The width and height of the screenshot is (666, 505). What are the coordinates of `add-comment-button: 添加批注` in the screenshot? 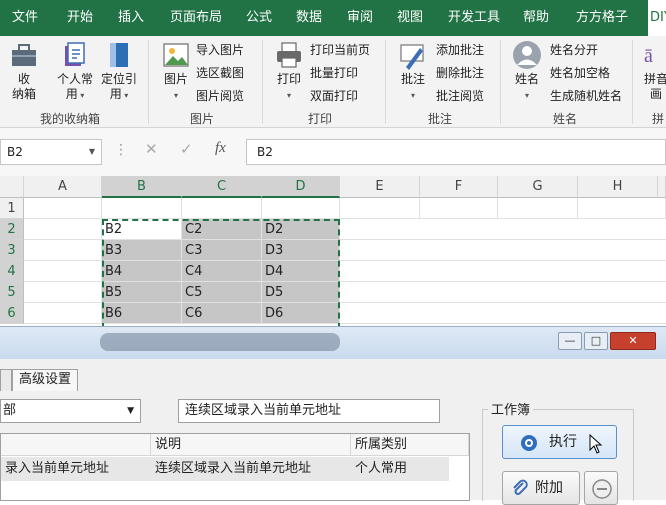 It's located at (460, 50).